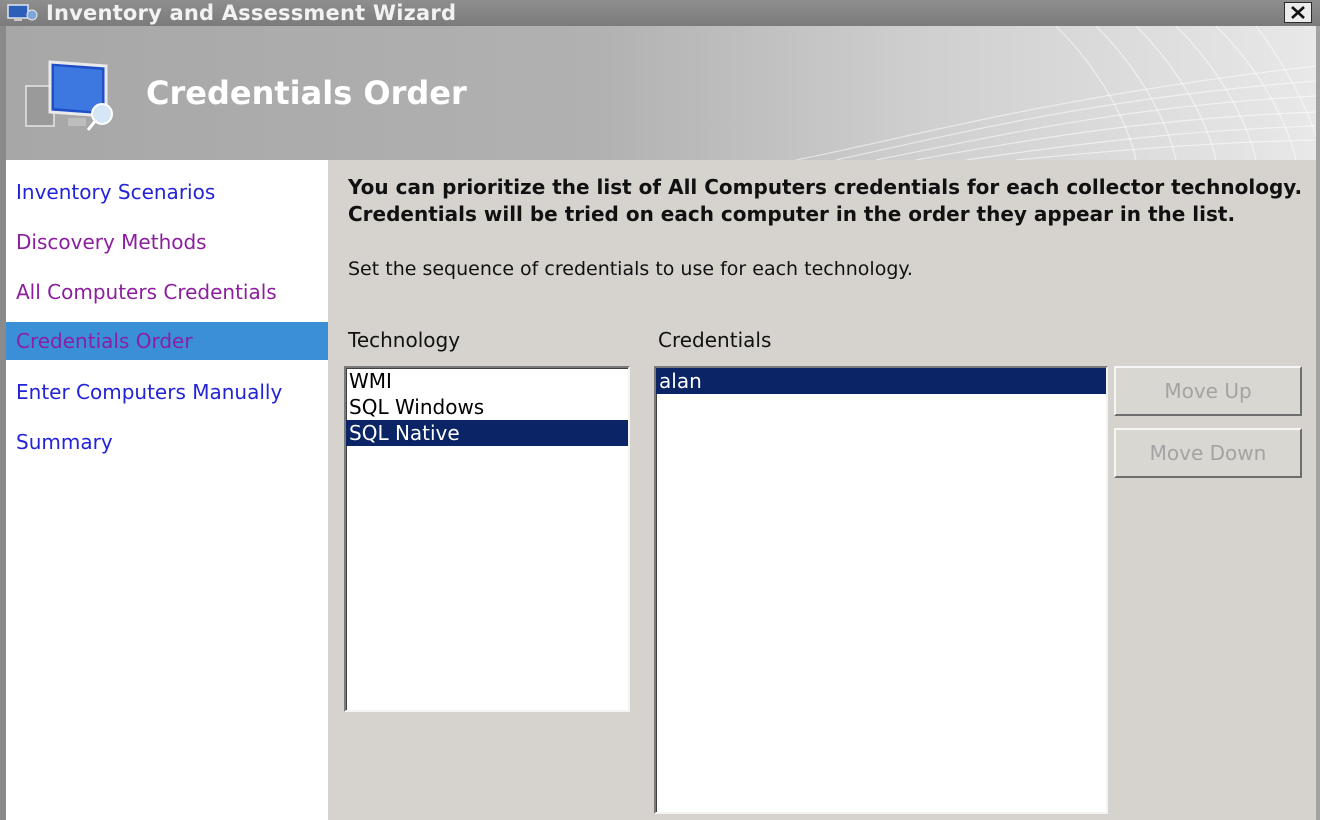 This screenshot has height=820, width=1320. I want to click on window-title: Inventory and Assessment Wizard, so click(251, 13).